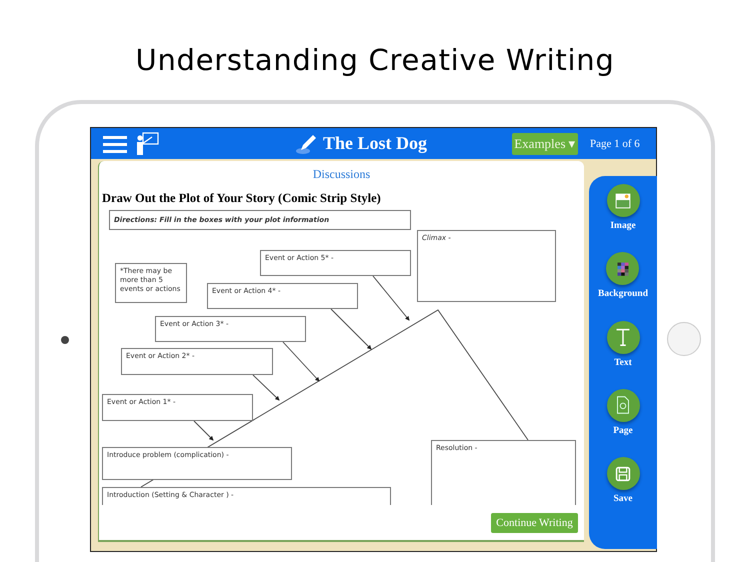  I want to click on tool-label: Page, so click(623, 431).